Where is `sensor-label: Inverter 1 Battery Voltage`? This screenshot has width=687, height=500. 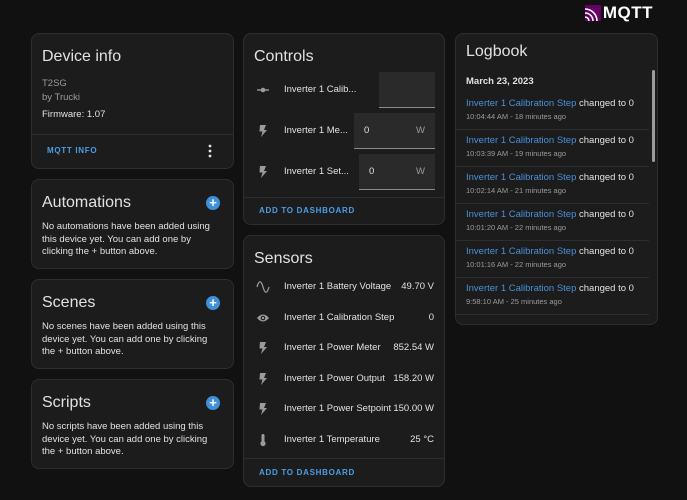
sensor-label: Inverter 1 Battery Voltage is located at coordinates (338, 286).